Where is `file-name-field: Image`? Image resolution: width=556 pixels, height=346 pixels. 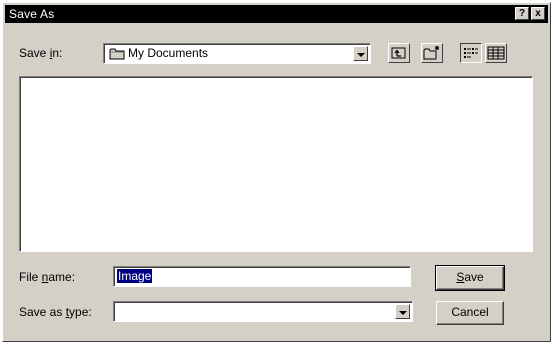 file-name-field: Image is located at coordinates (262, 276).